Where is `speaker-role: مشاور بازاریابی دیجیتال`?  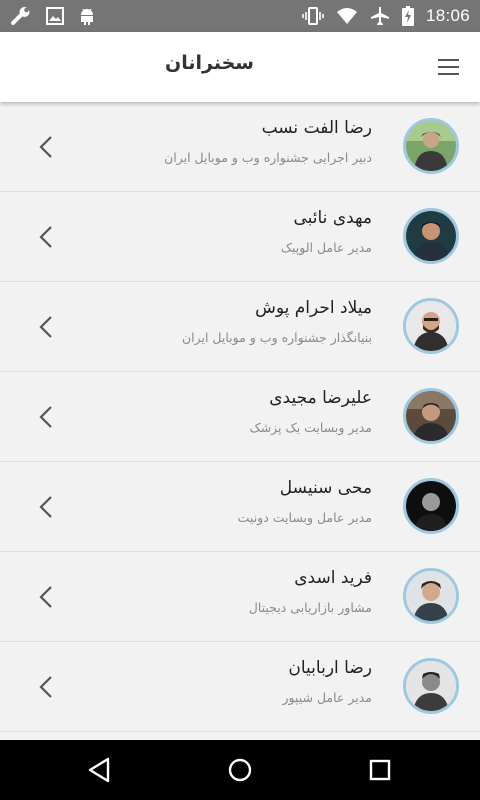
speaker-role: مشاور بازاریابی دیجیتال is located at coordinates (310, 607).